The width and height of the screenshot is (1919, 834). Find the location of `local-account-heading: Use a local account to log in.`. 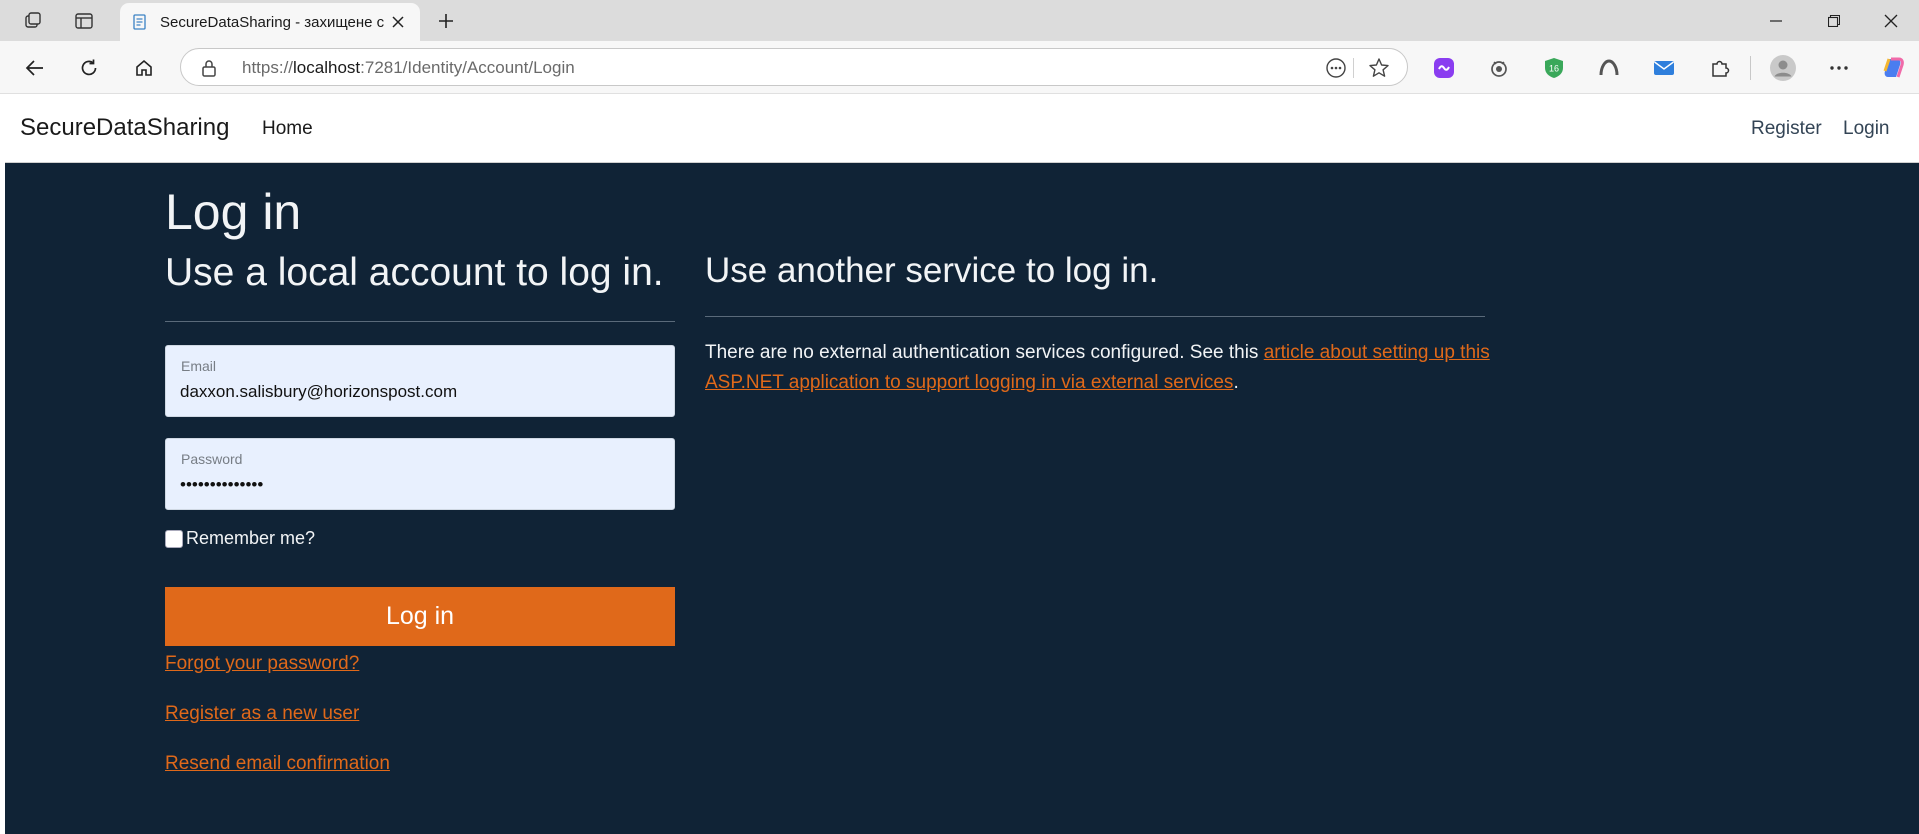

local-account-heading: Use a local account to log in. is located at coordinates (414, 272).